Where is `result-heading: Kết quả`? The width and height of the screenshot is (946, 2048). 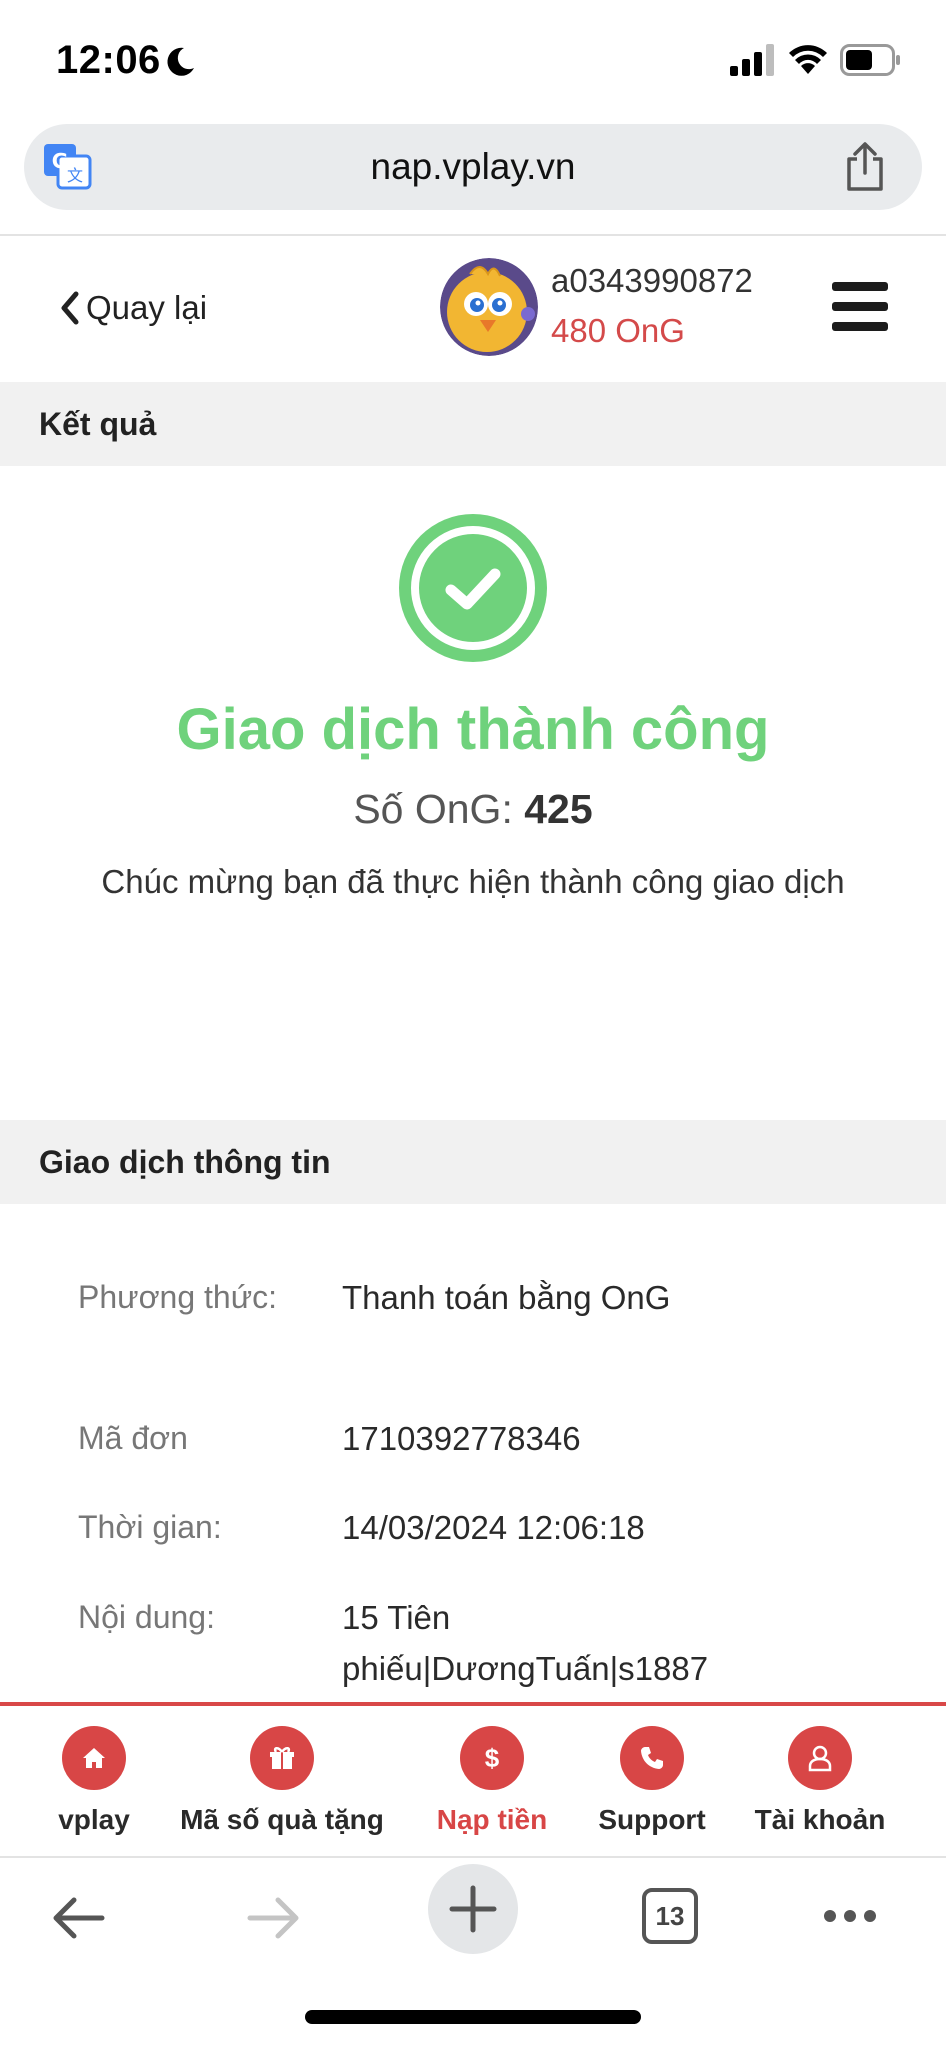 result-heading: Kết quả is located at coordinates (98, 424).